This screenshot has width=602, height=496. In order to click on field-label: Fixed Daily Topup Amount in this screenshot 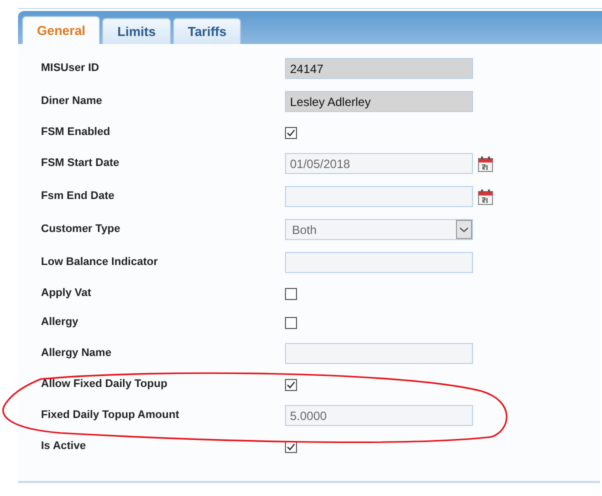, I will do `click(110, 416)`.